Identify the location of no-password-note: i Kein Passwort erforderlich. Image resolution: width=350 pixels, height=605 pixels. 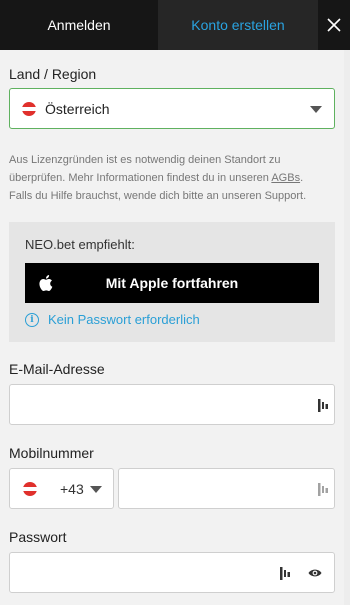
(112, 319).